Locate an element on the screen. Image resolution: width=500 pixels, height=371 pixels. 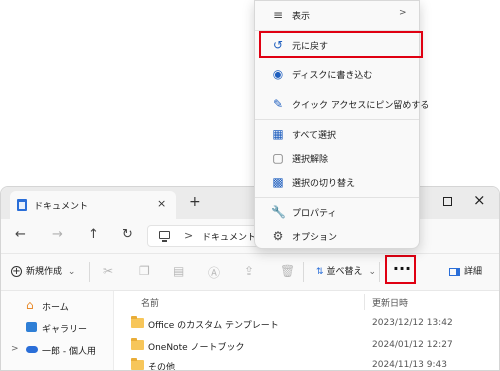
forward-button: → is located at coordinates (57, 235).